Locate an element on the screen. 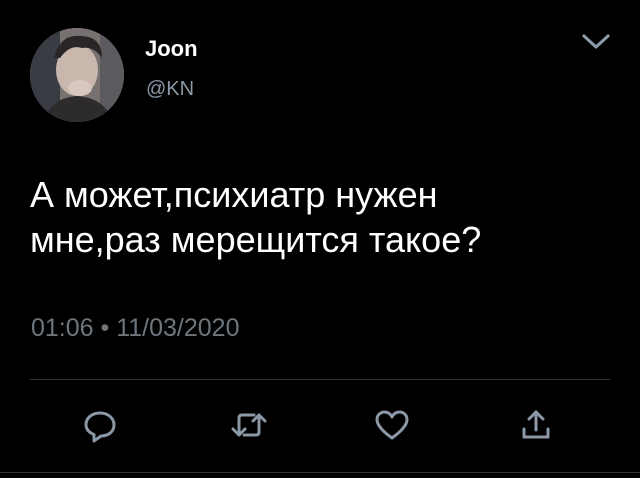  display-name: Joon is located at coordinates (171, 49).